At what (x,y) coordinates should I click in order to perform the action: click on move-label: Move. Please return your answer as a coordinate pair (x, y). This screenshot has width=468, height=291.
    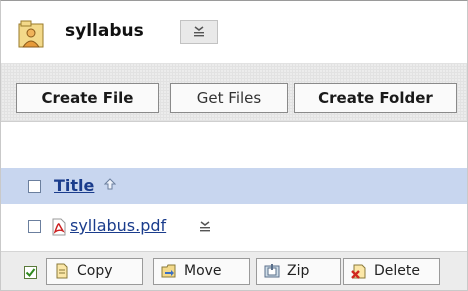
    Looking at the image, I should click on (203, 271).